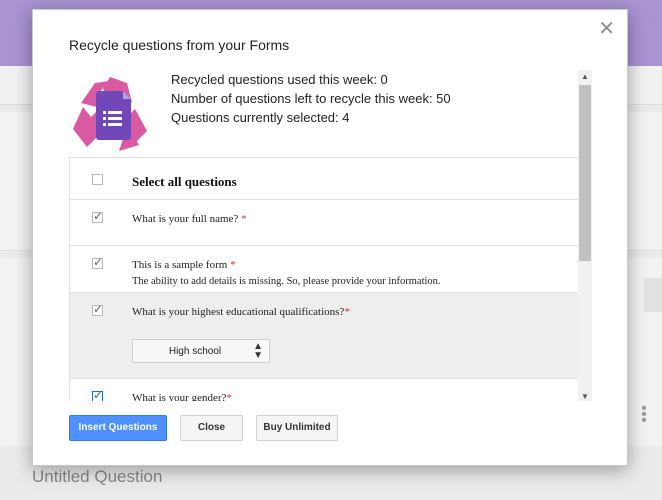 This screenshot has height=500, width=662. I want to click on select-all-checkbox, so click(97, 179).